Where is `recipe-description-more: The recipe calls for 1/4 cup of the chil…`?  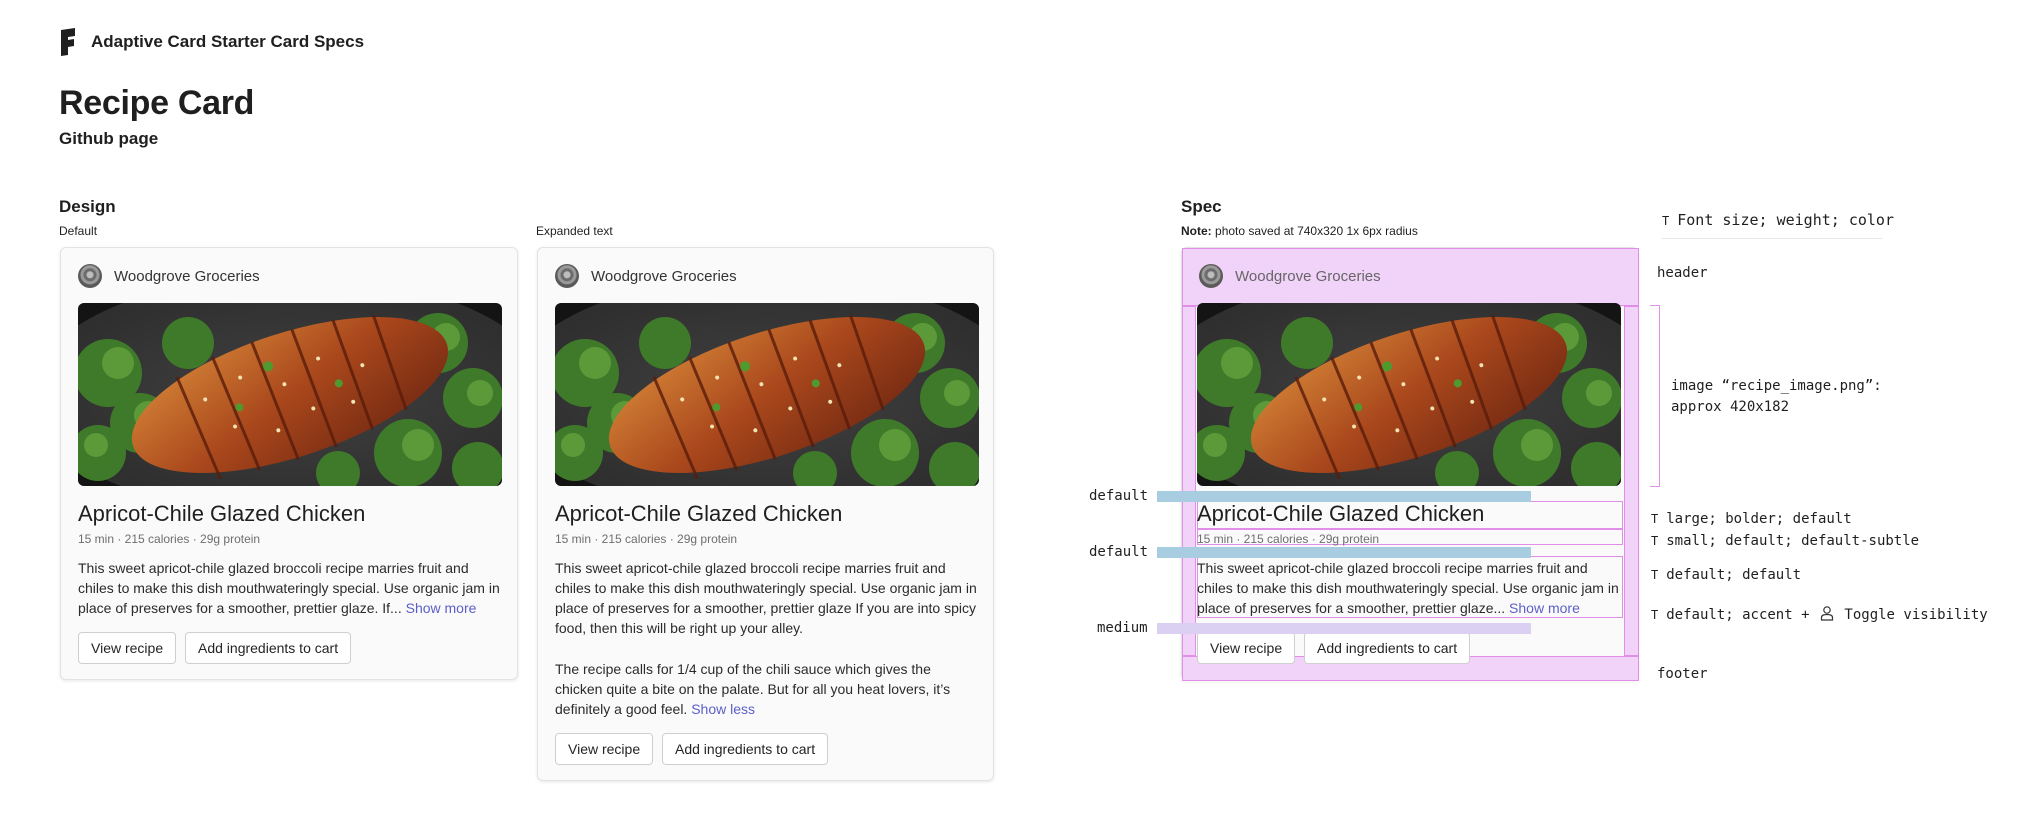
recipe-description-more: The recipe calls for 1/4 cup of the chil… is located at coordinates (768, 689).